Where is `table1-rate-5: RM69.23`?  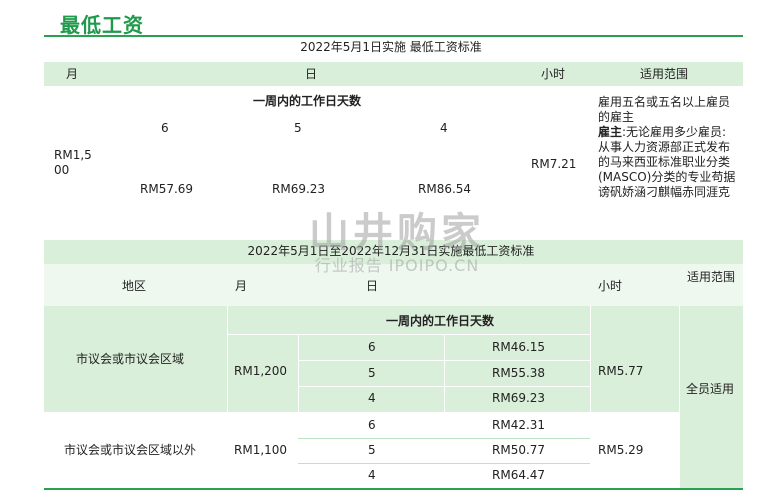
table1-rate-5: RM69.23 is located at coordinates (299, 189).